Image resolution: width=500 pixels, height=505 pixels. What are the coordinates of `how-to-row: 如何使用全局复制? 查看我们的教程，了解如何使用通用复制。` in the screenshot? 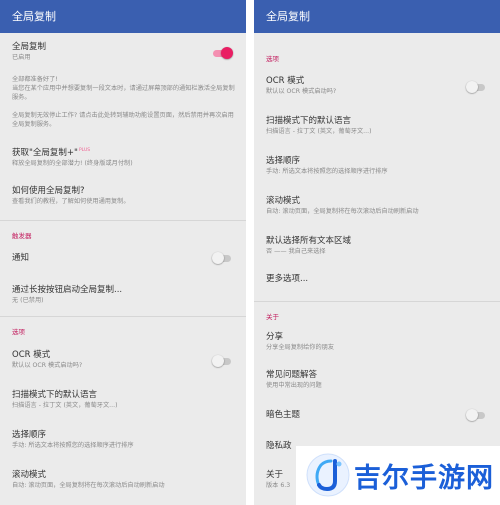 It's located at (123, 195).